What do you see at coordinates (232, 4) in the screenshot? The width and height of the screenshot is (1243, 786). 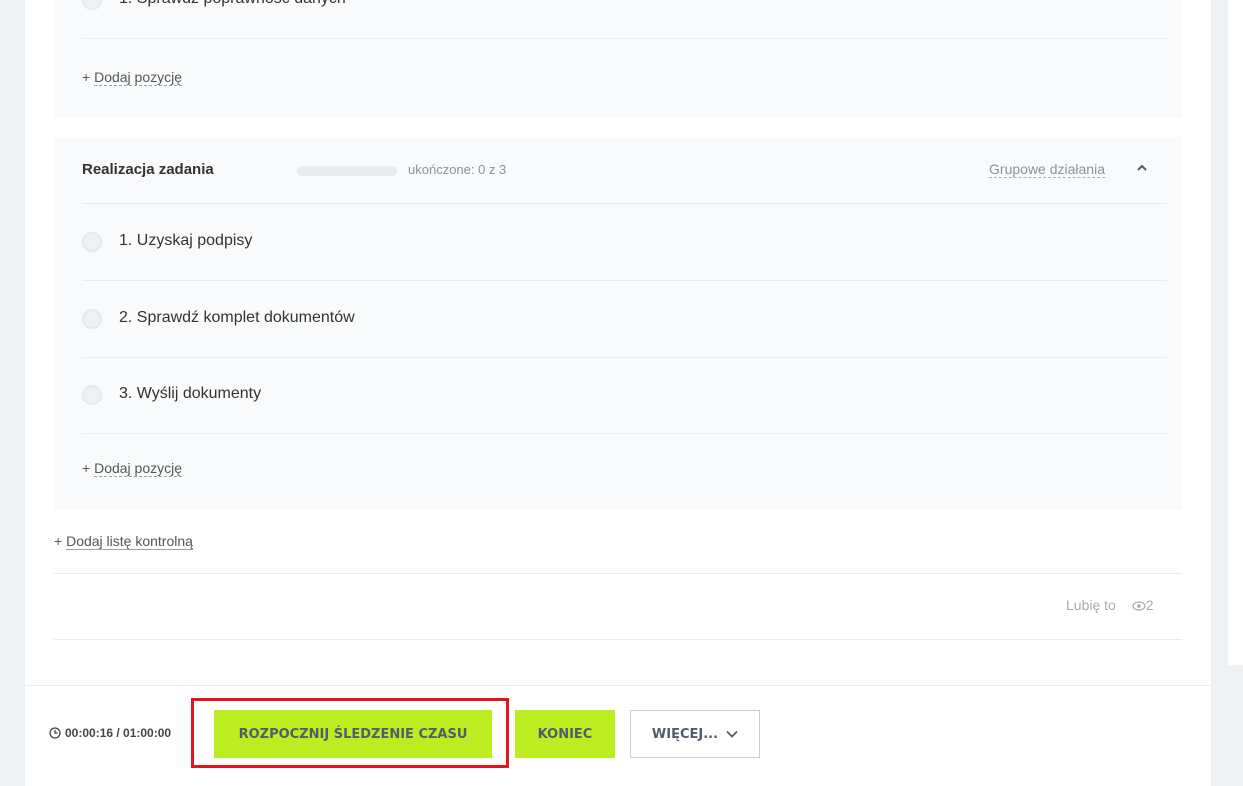 I see `item-label: 1. Sprawdź poprawność danych` at bounding box center [232, 4].